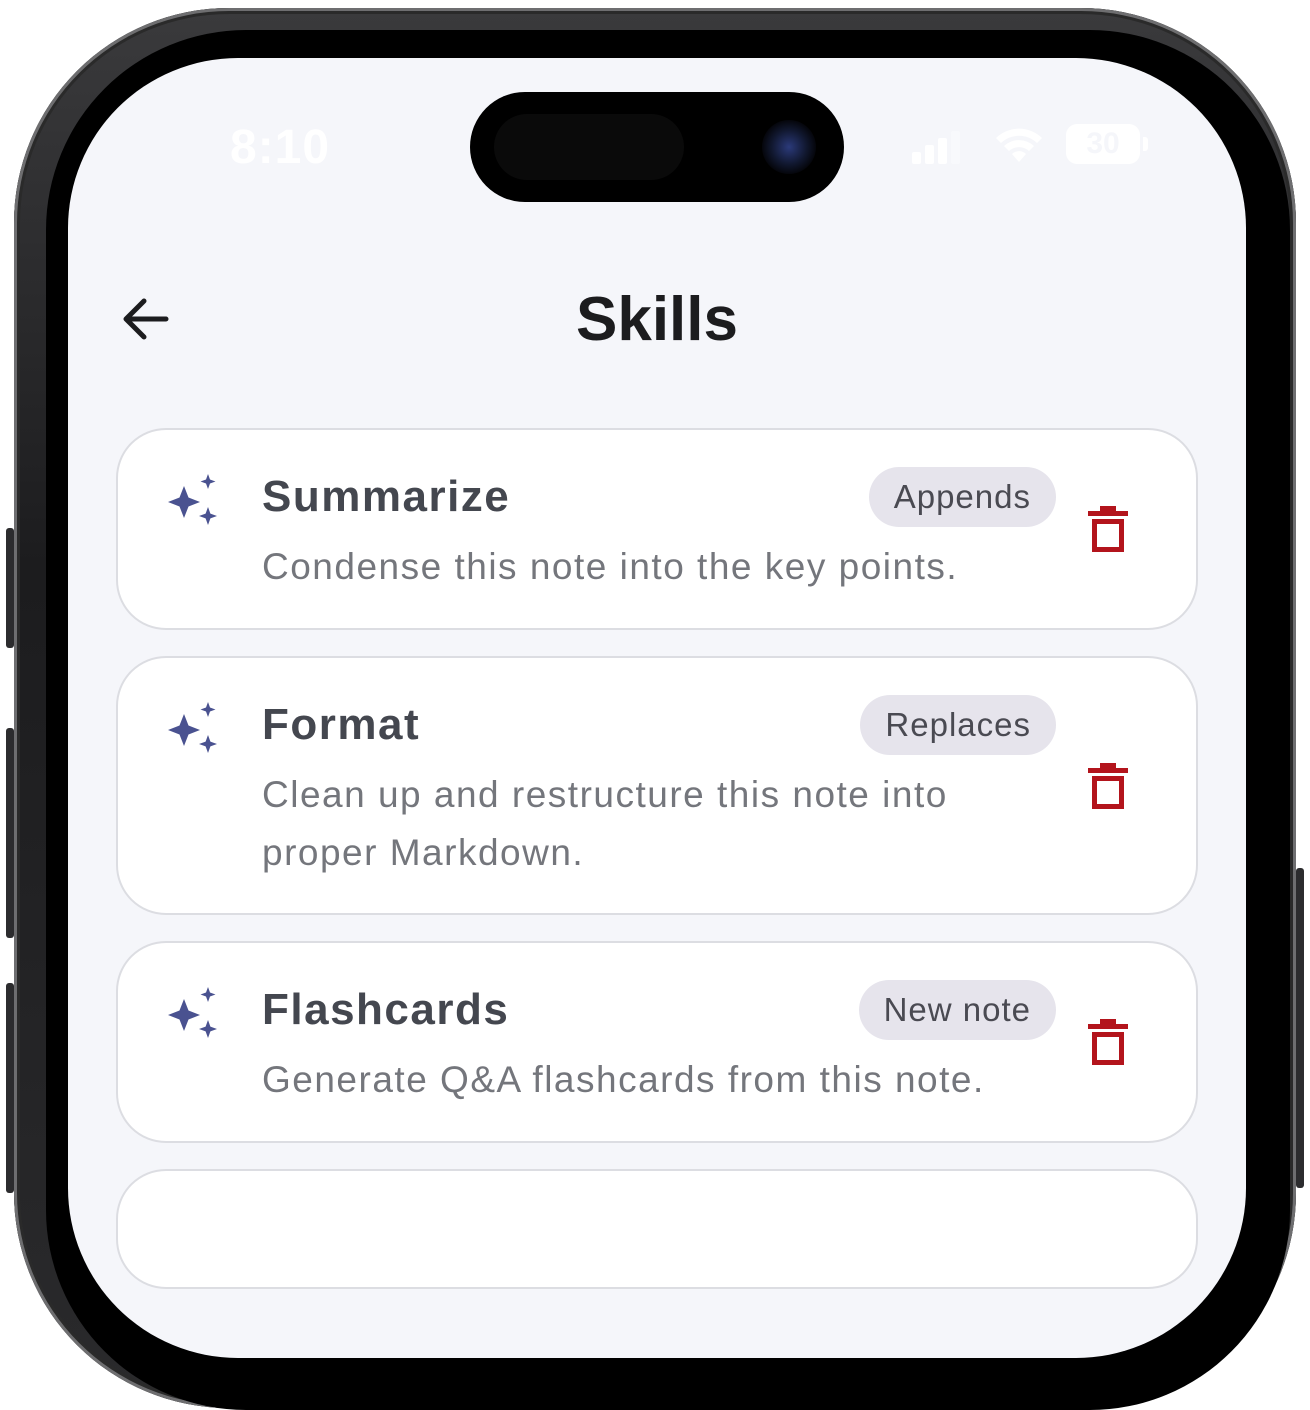 The width and height of the screenshot is (1310, 1410). Describe the element at coordinates (1019, 145) in the screenshot. I see `wifi-icon` at that location.